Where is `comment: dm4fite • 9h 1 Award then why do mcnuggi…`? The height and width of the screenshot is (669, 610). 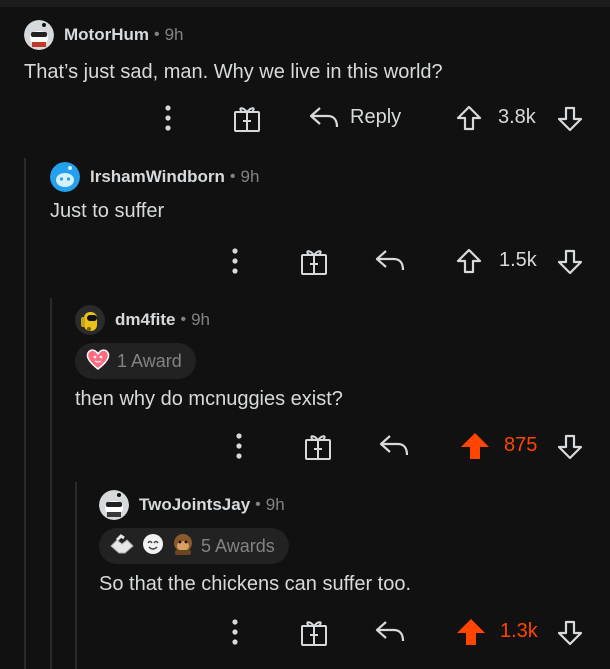
comment: dm4fite • 9h 1 Award then why do mcnuggi… is located at coordinates (335, 358).